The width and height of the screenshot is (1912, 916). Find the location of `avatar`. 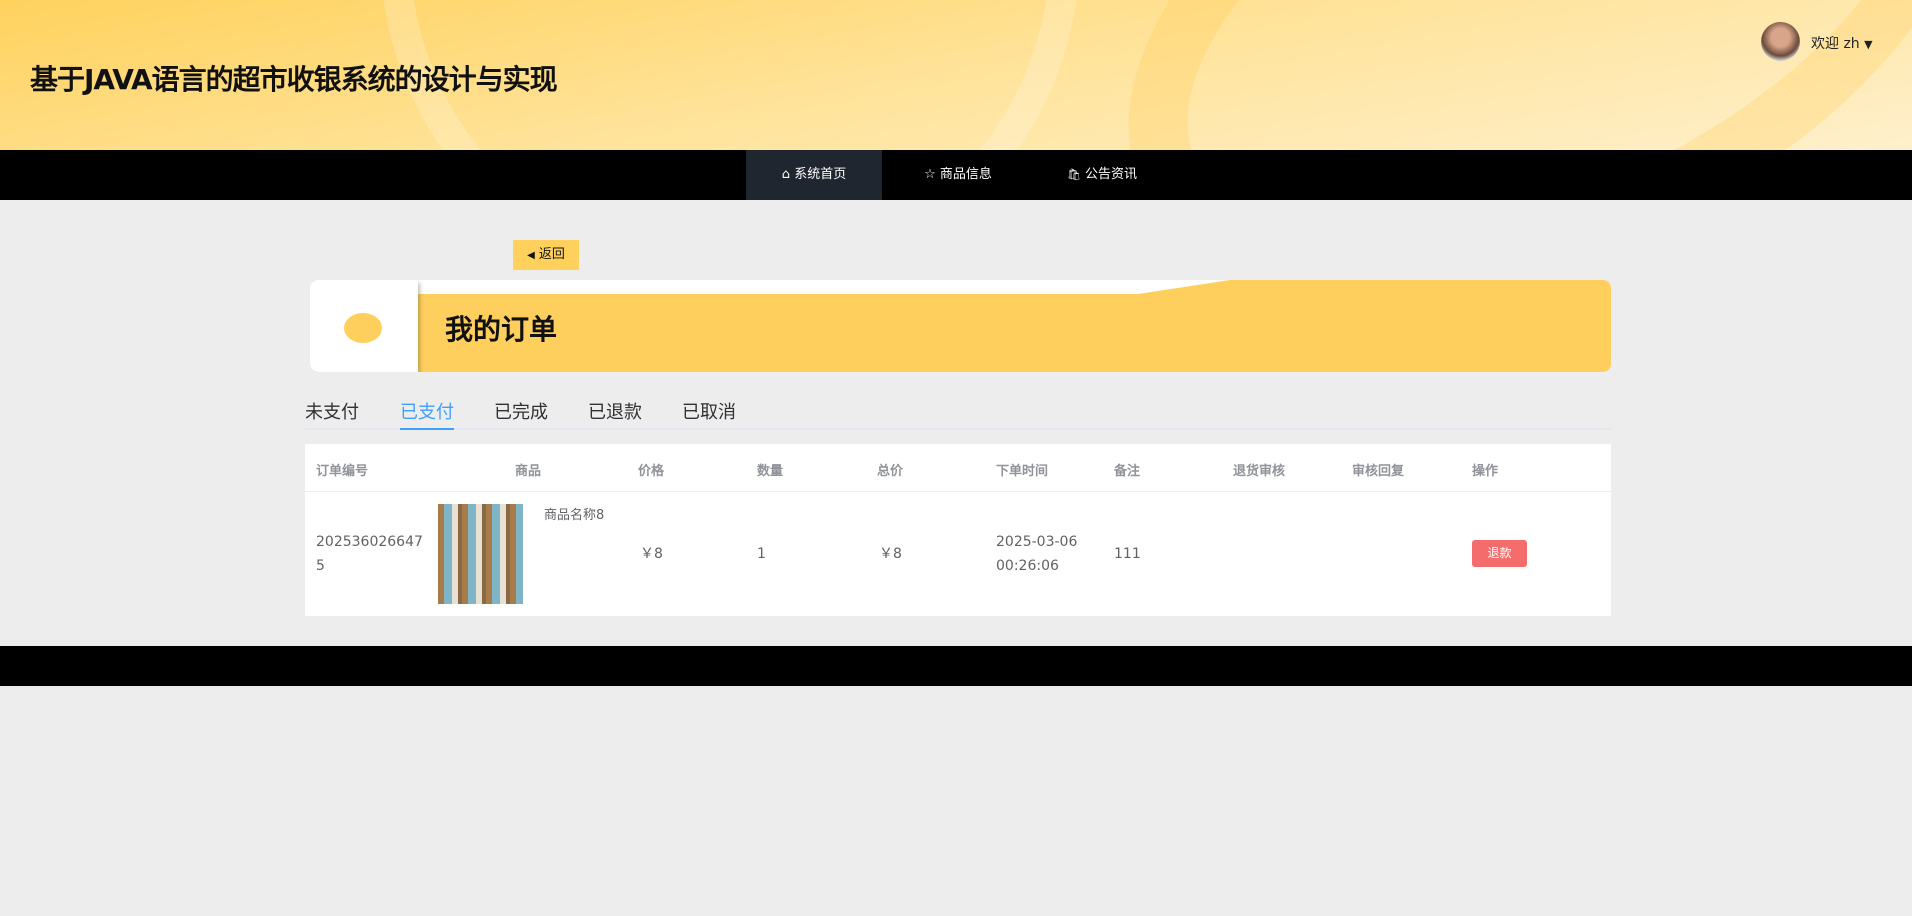

avatar is located at coordinates (1780, 41).